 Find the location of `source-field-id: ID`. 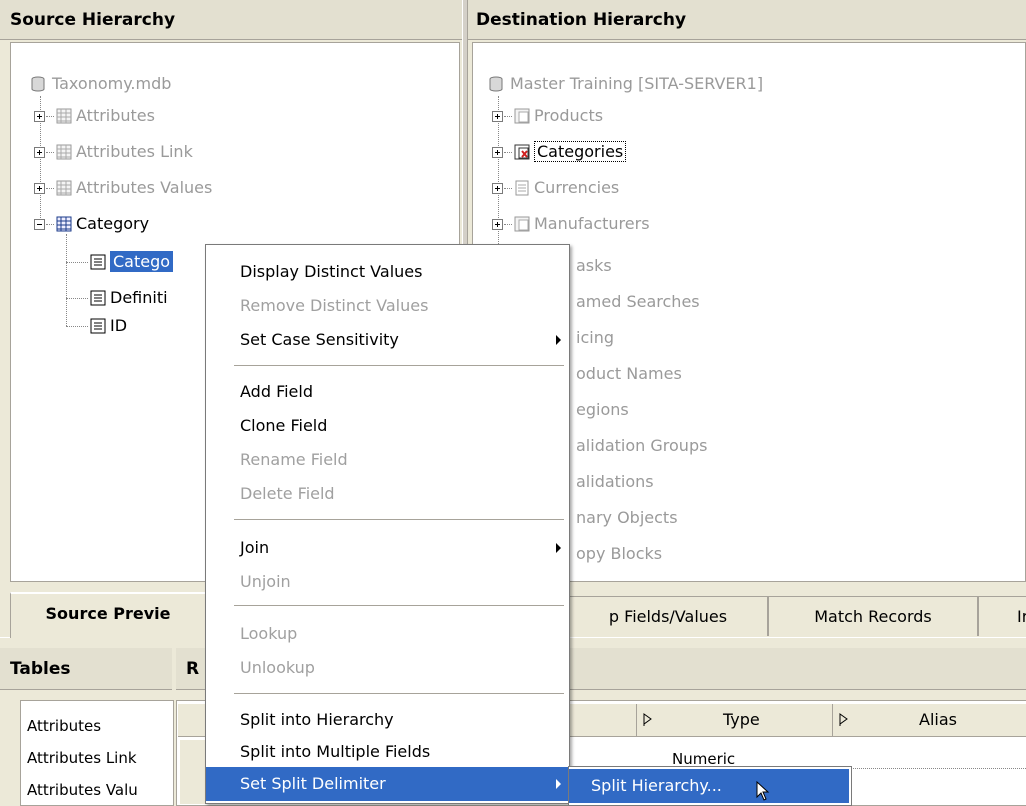

source-field-id: ID is located at coordinates (108, 326).